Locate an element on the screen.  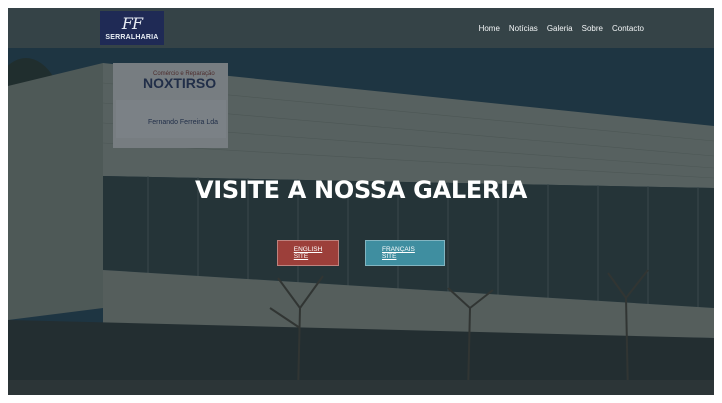
language-buttons: ENGLISH SITE FRANÇAIS SITE is located at coordinates (361, 253).